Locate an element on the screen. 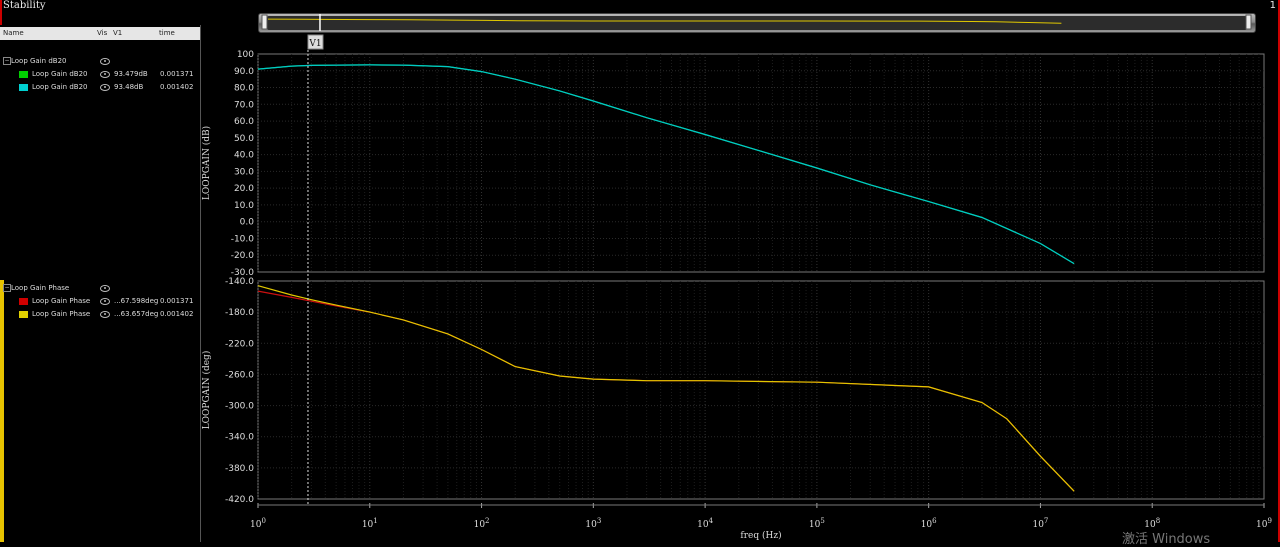  y-tick-label: -380.0 is located at coordinates (239, 469).